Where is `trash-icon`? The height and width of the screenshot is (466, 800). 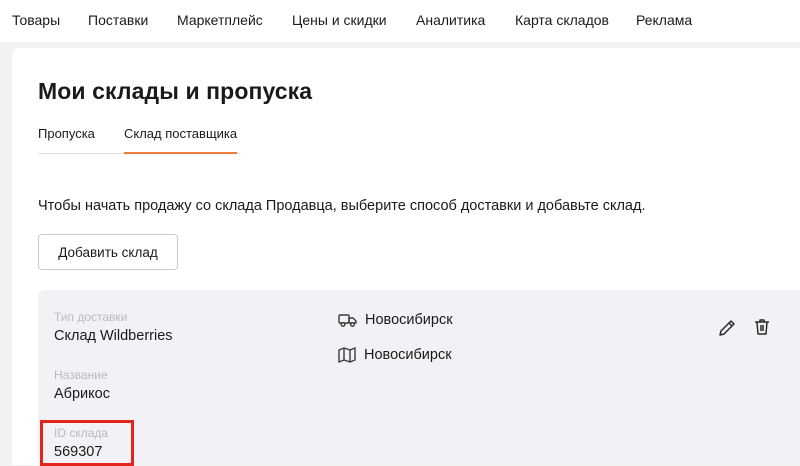 trash-icon is located at coordinates (762, 329).